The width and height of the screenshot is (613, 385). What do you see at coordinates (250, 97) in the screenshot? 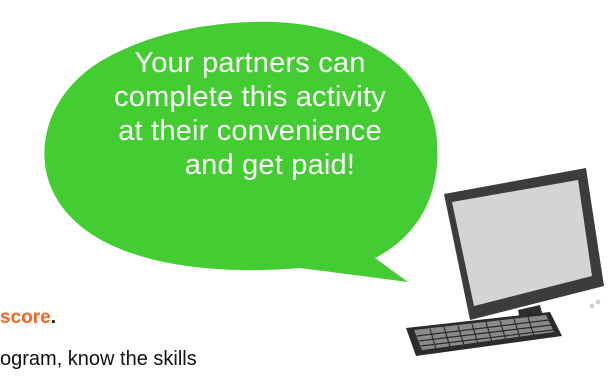
I see `bubble-line: complete this activity` at bounding box center [250, 97].